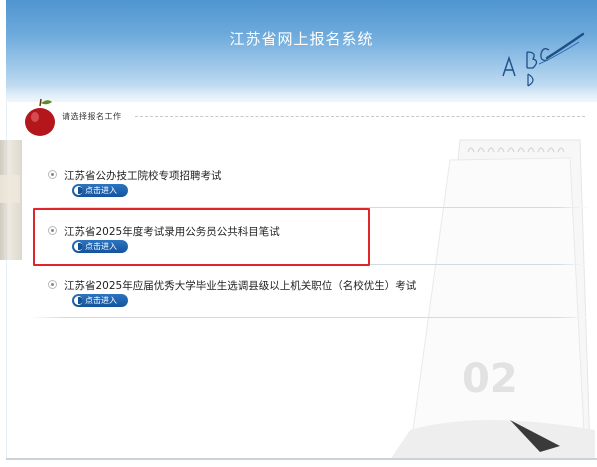 The height and width of the screenshot is (467, 597). Describe the element at coordinates (92, 116) in the screenshot. I see `section-title: 请选择报名工作` at that location.